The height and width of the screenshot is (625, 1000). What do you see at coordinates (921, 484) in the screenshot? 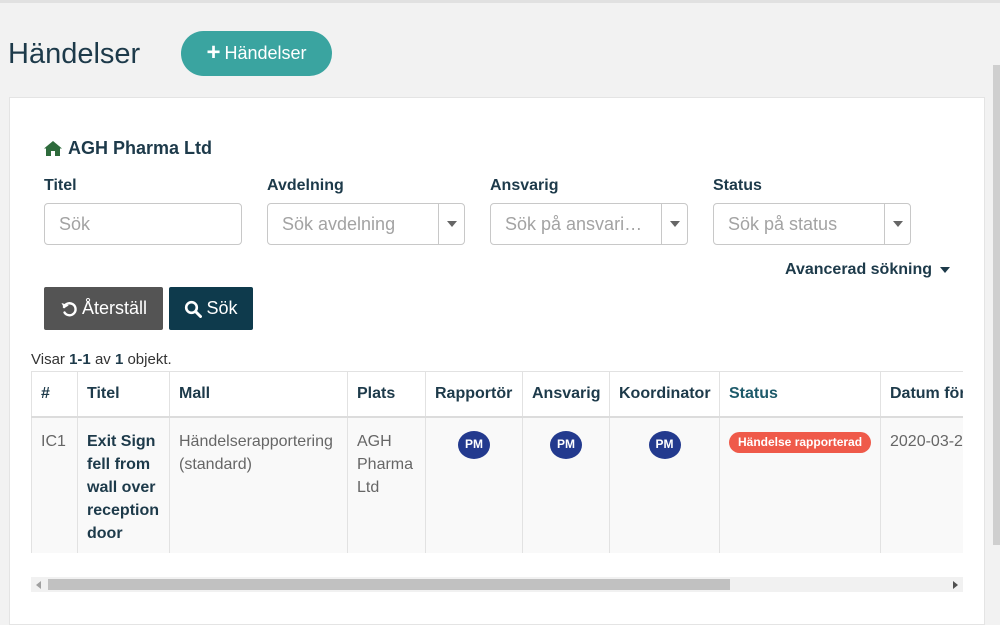
I see `cell-date: 2020-03-2` at bounding box center [921, 484].